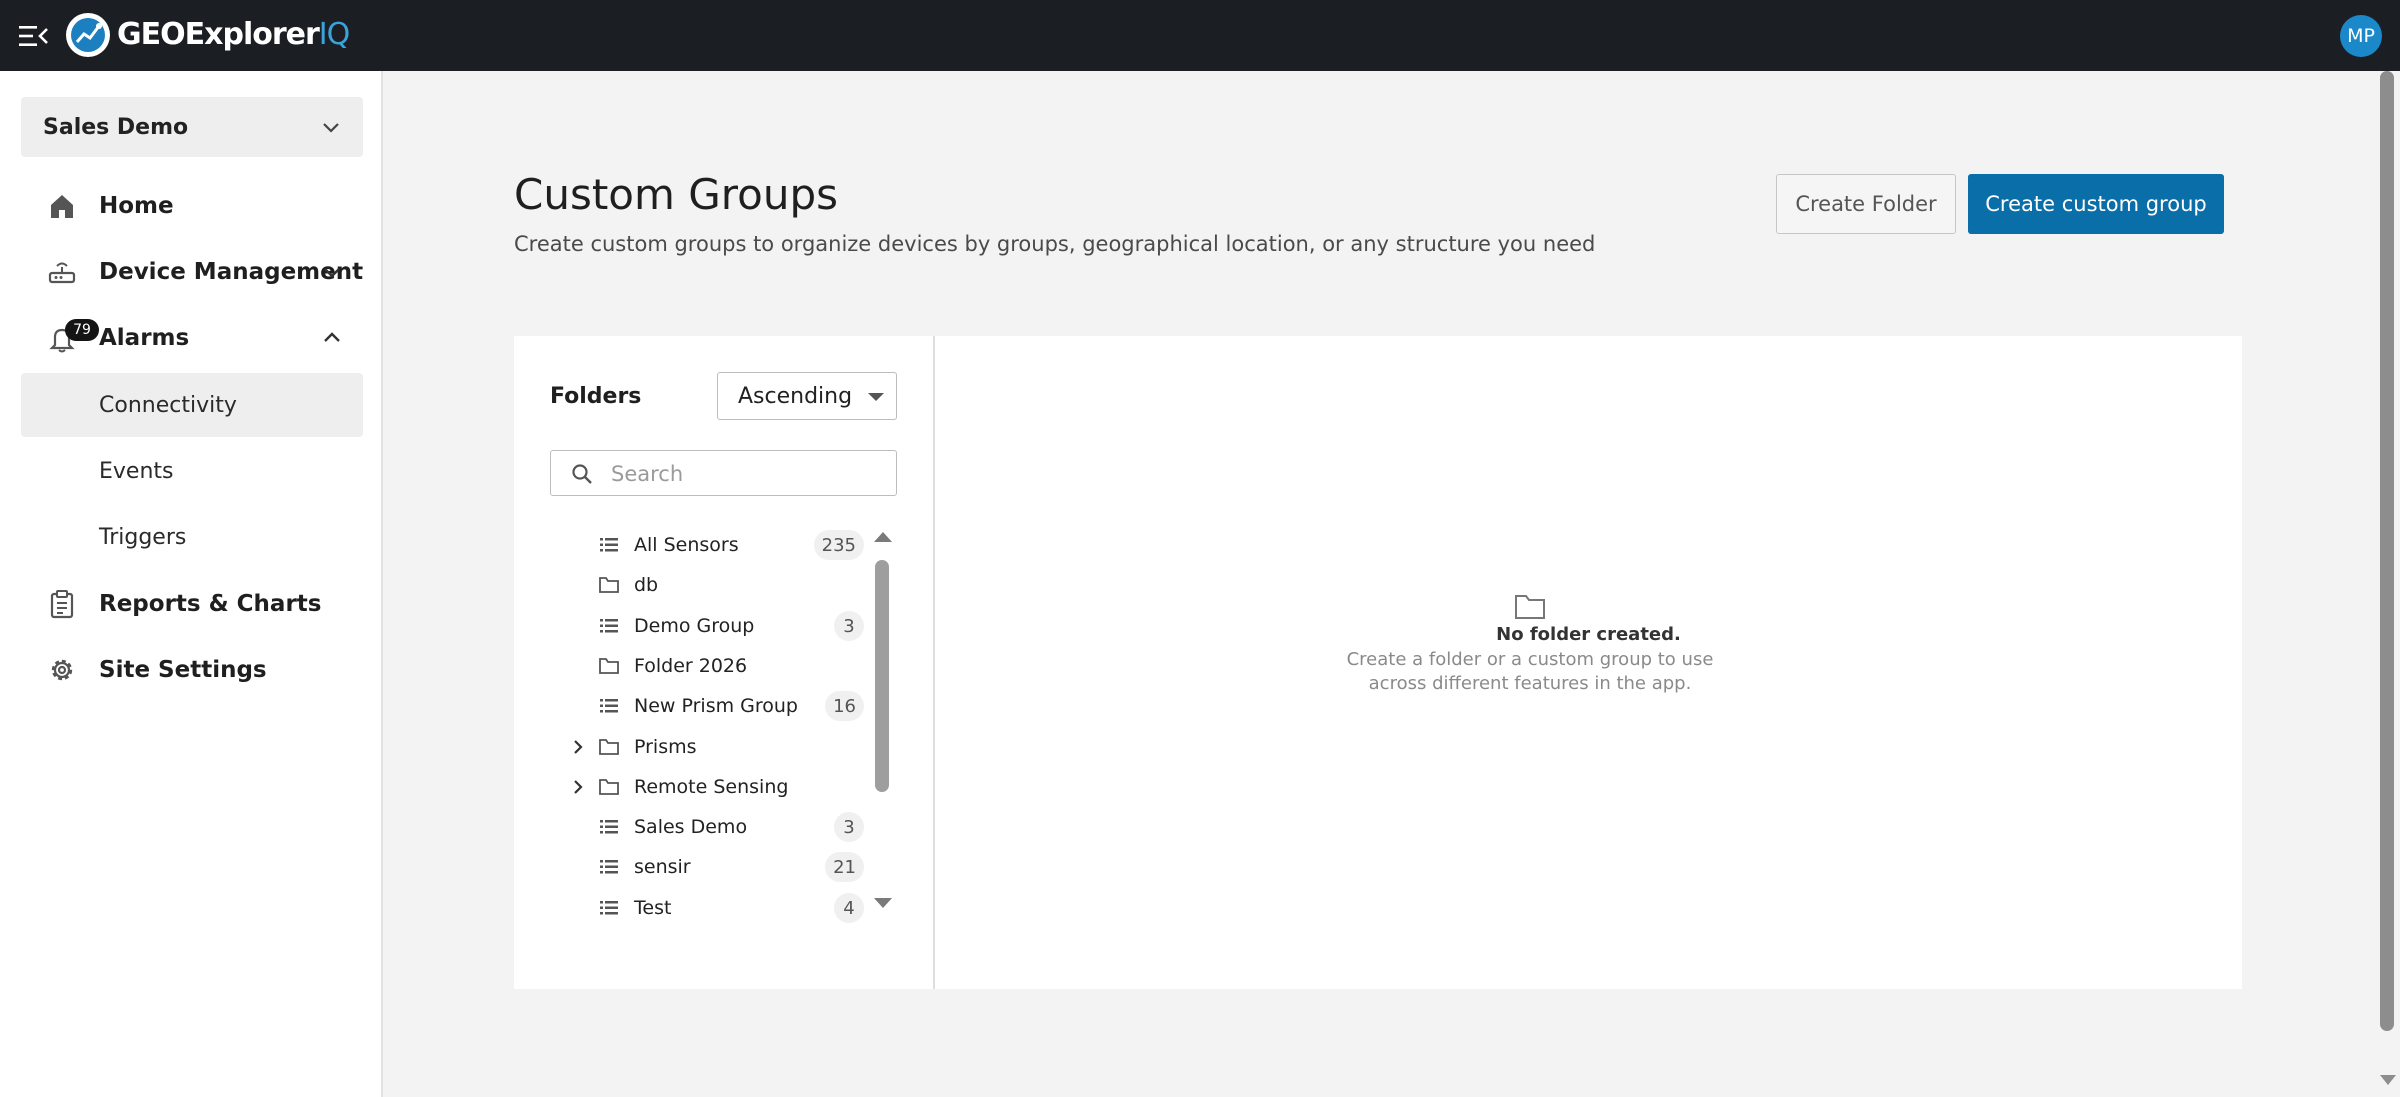 Image resolution: width=2400 pixels, height=1097 pixels. I want to click on sidebar-item-label: Reports & Charts, so click(210, 604).